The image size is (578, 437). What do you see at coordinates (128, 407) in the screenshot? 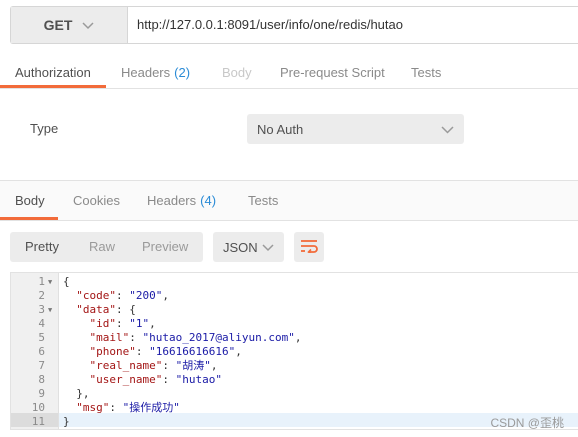
I see `code-line: "msg": "操作成功"` at bounding box center [128, 407].